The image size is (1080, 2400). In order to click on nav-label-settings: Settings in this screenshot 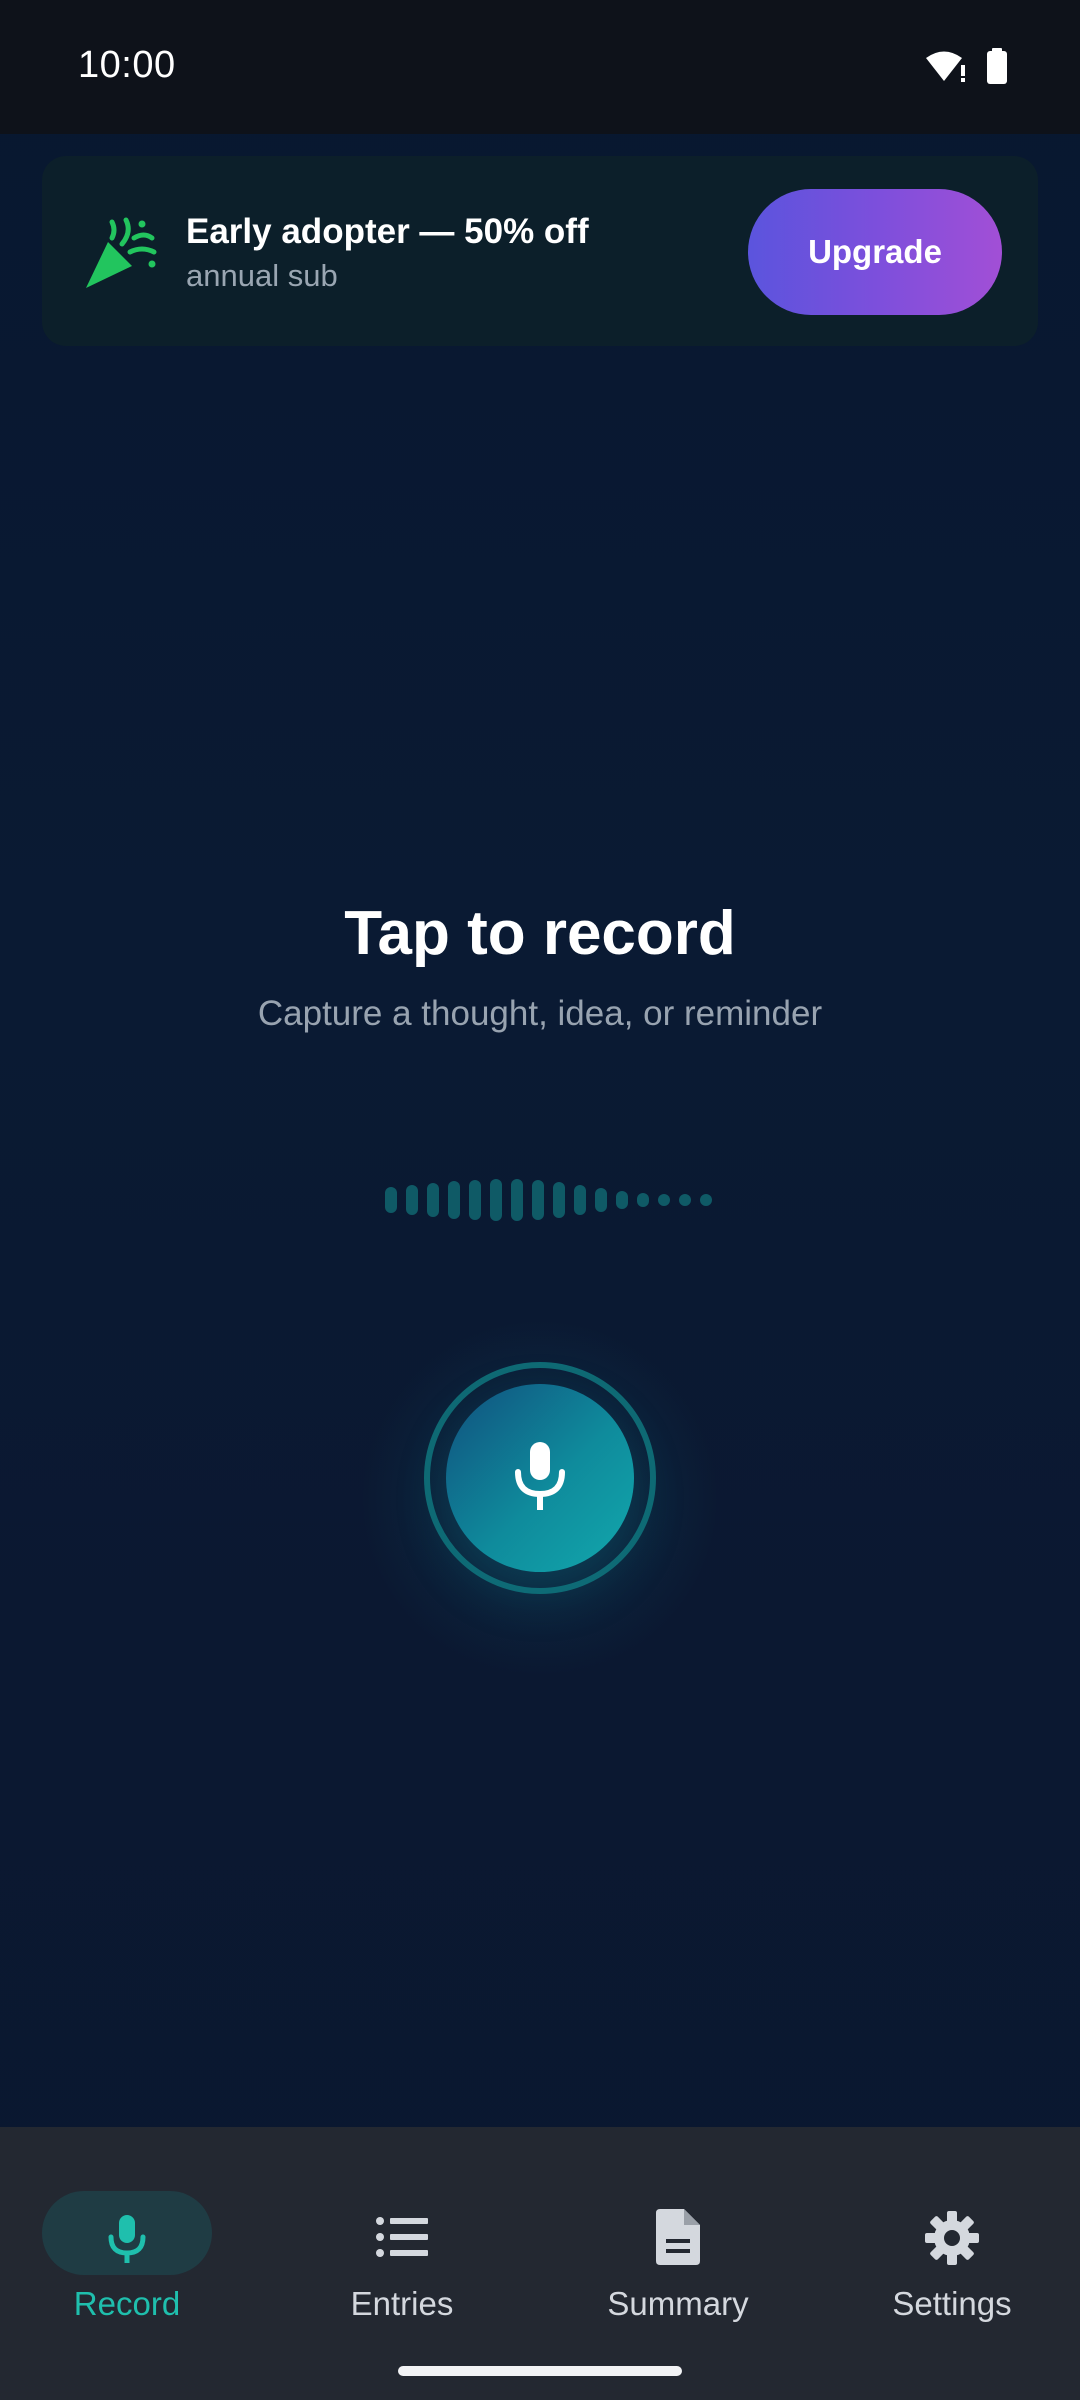, I will do `click(952, 2303)`.